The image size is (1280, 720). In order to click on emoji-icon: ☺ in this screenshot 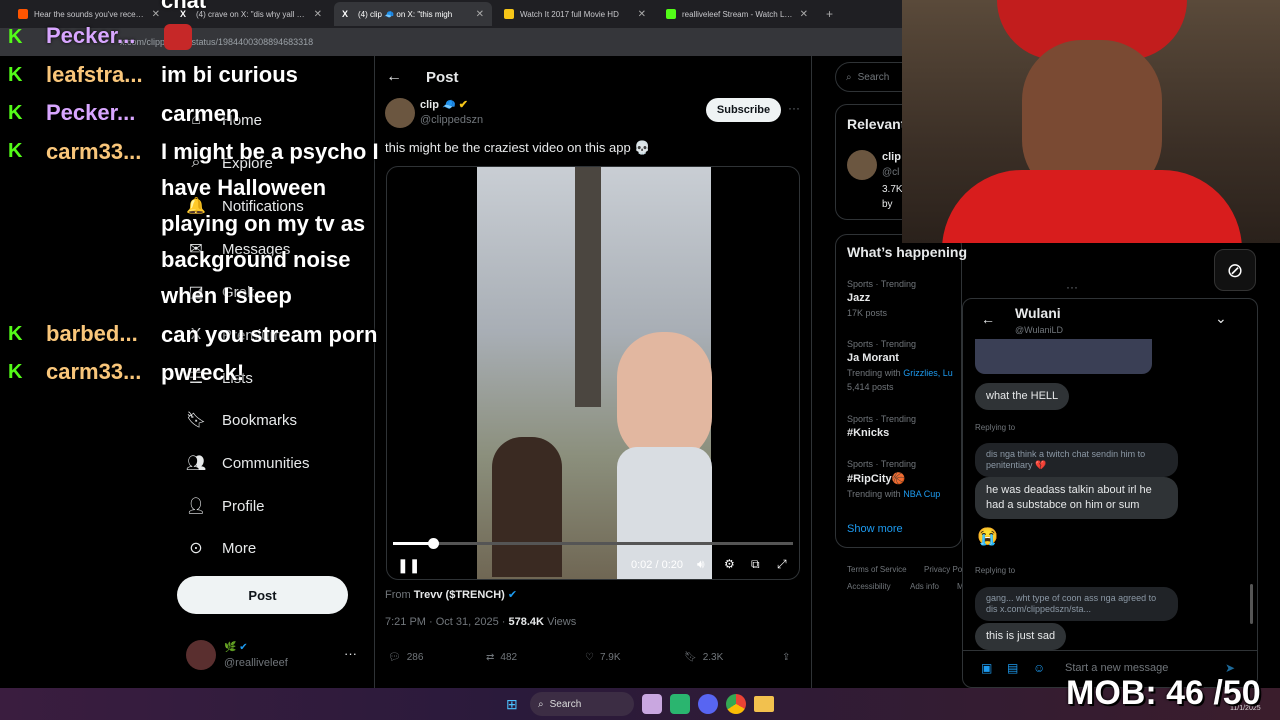, I will do `click(1039, 668)`.